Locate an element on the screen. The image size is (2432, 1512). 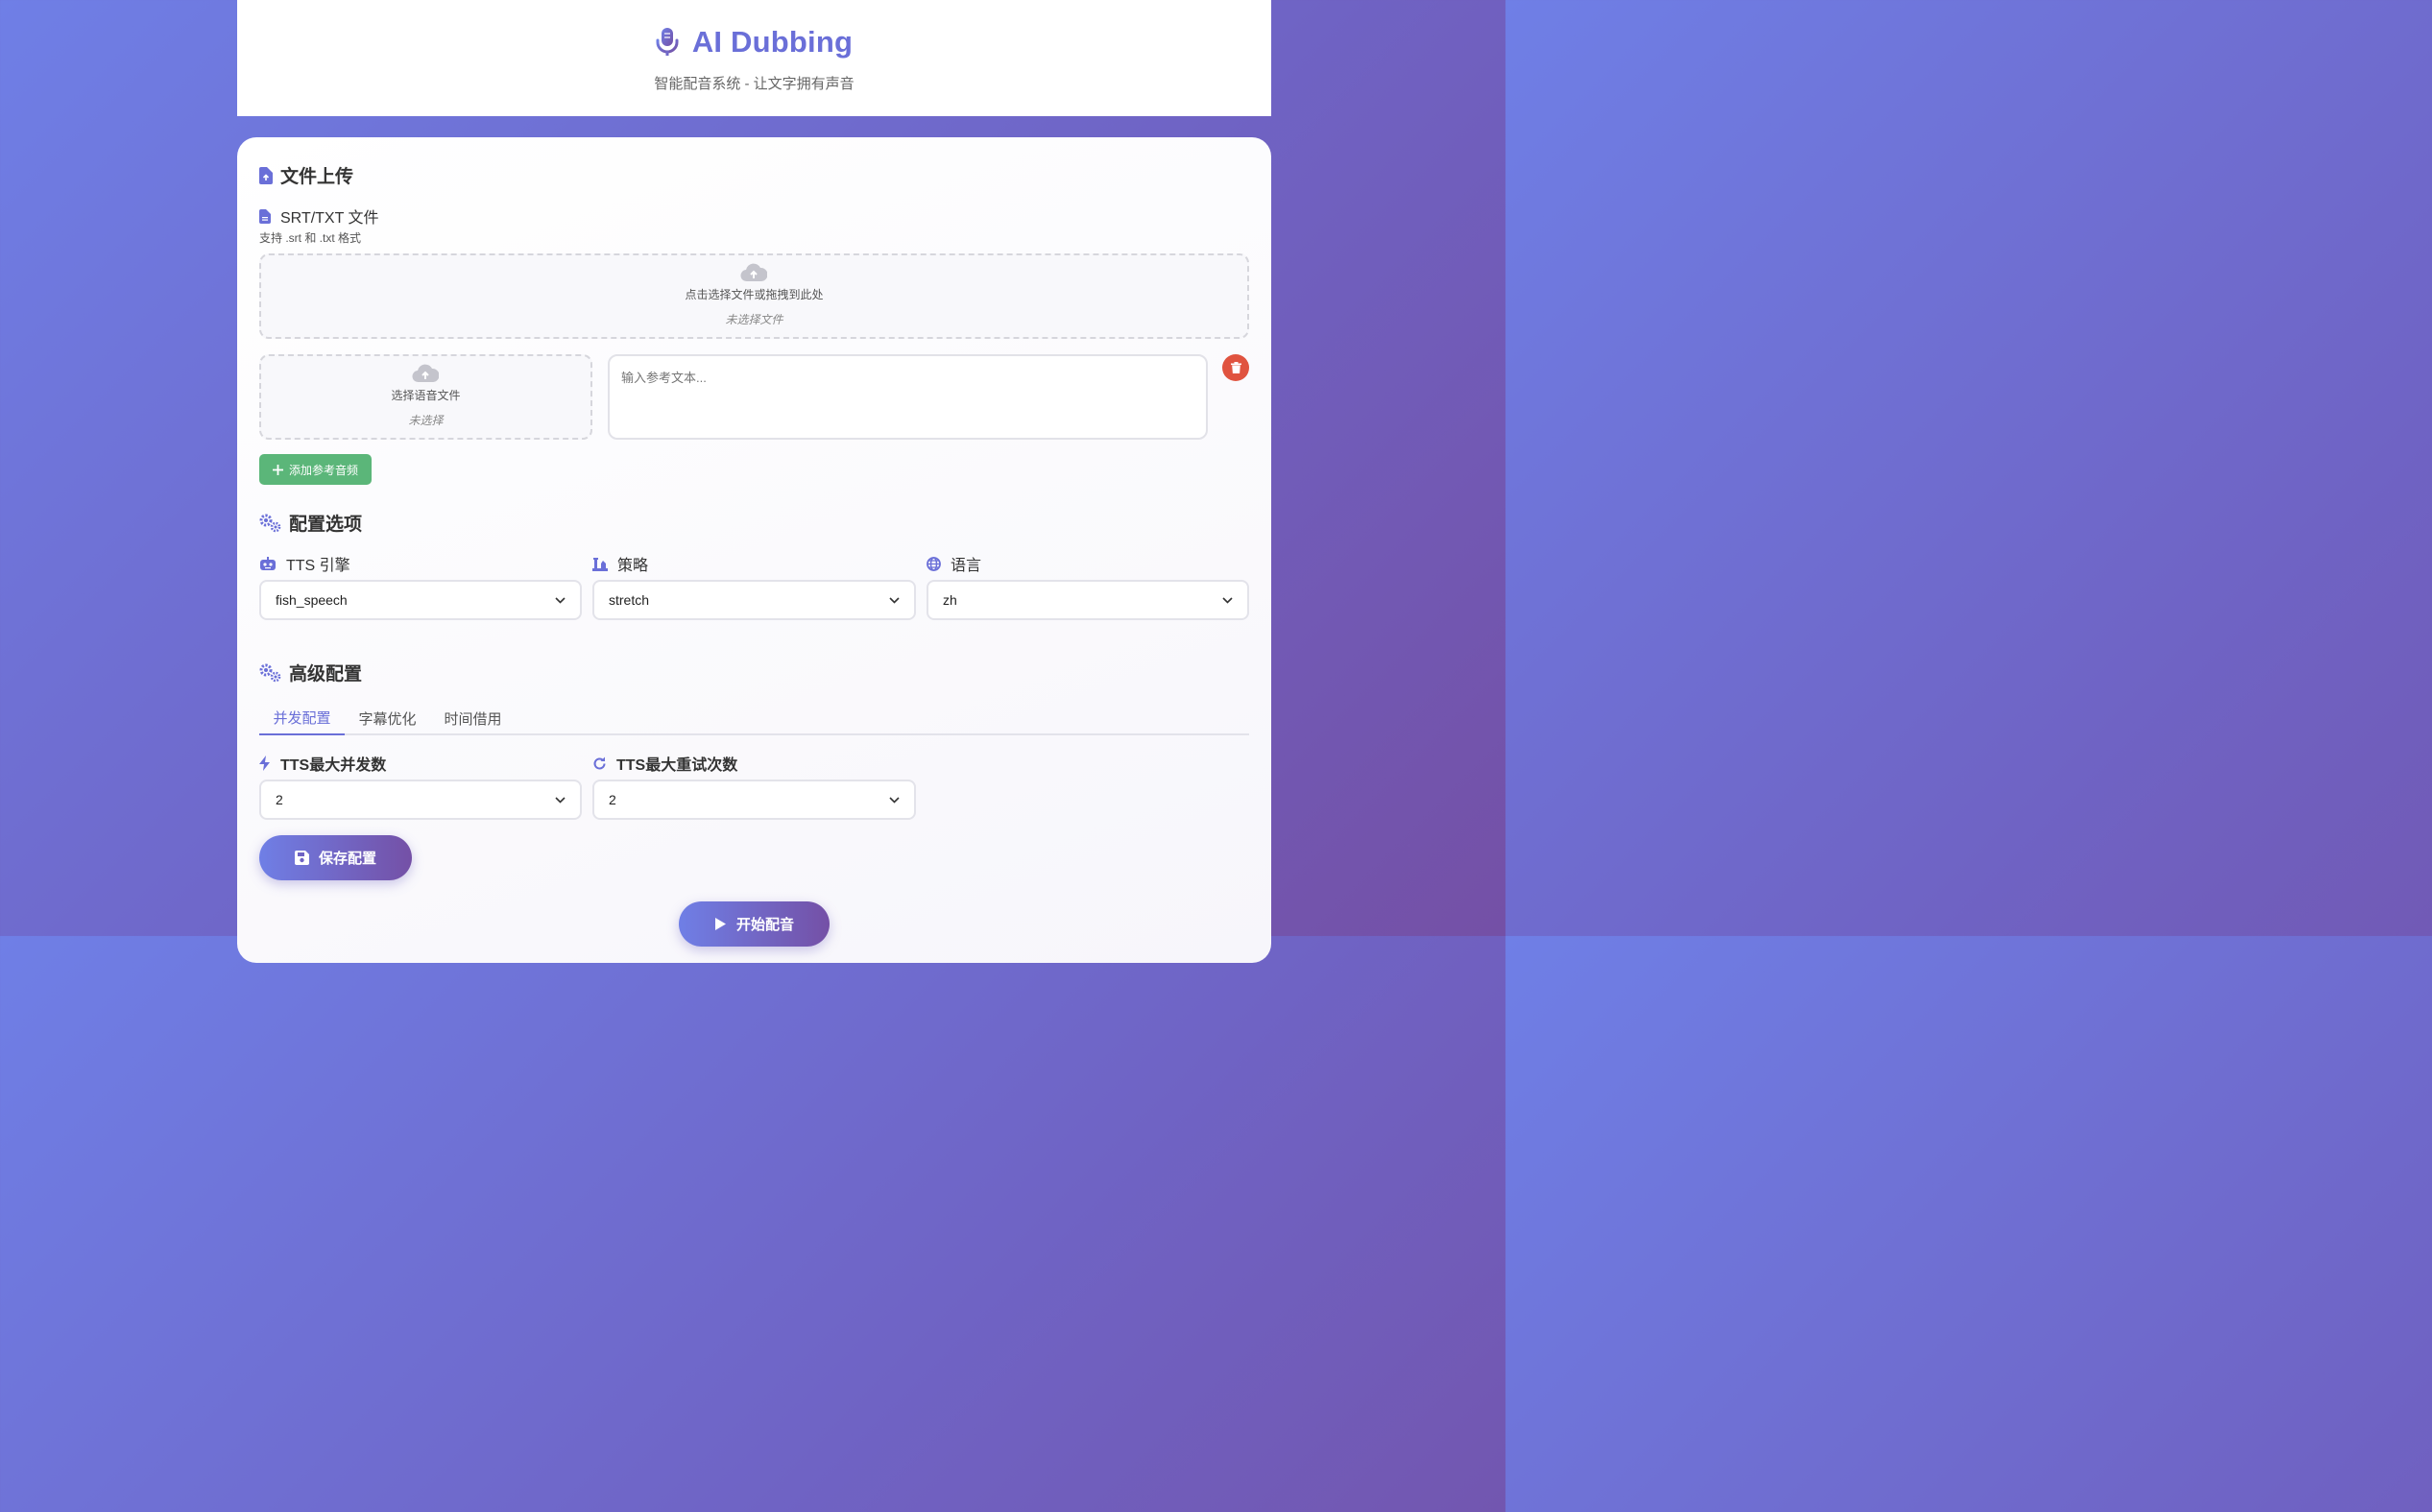
save-config-label: 保存配置 is located at coordinates (347, 859).